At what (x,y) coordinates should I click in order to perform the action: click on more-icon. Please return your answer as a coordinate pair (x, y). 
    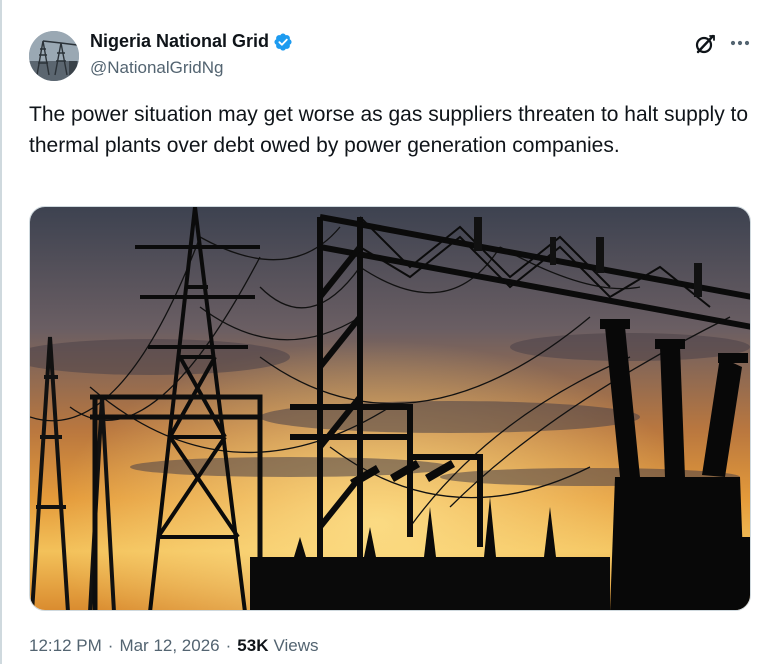
    Looking at the image, I should click on (740, 43).